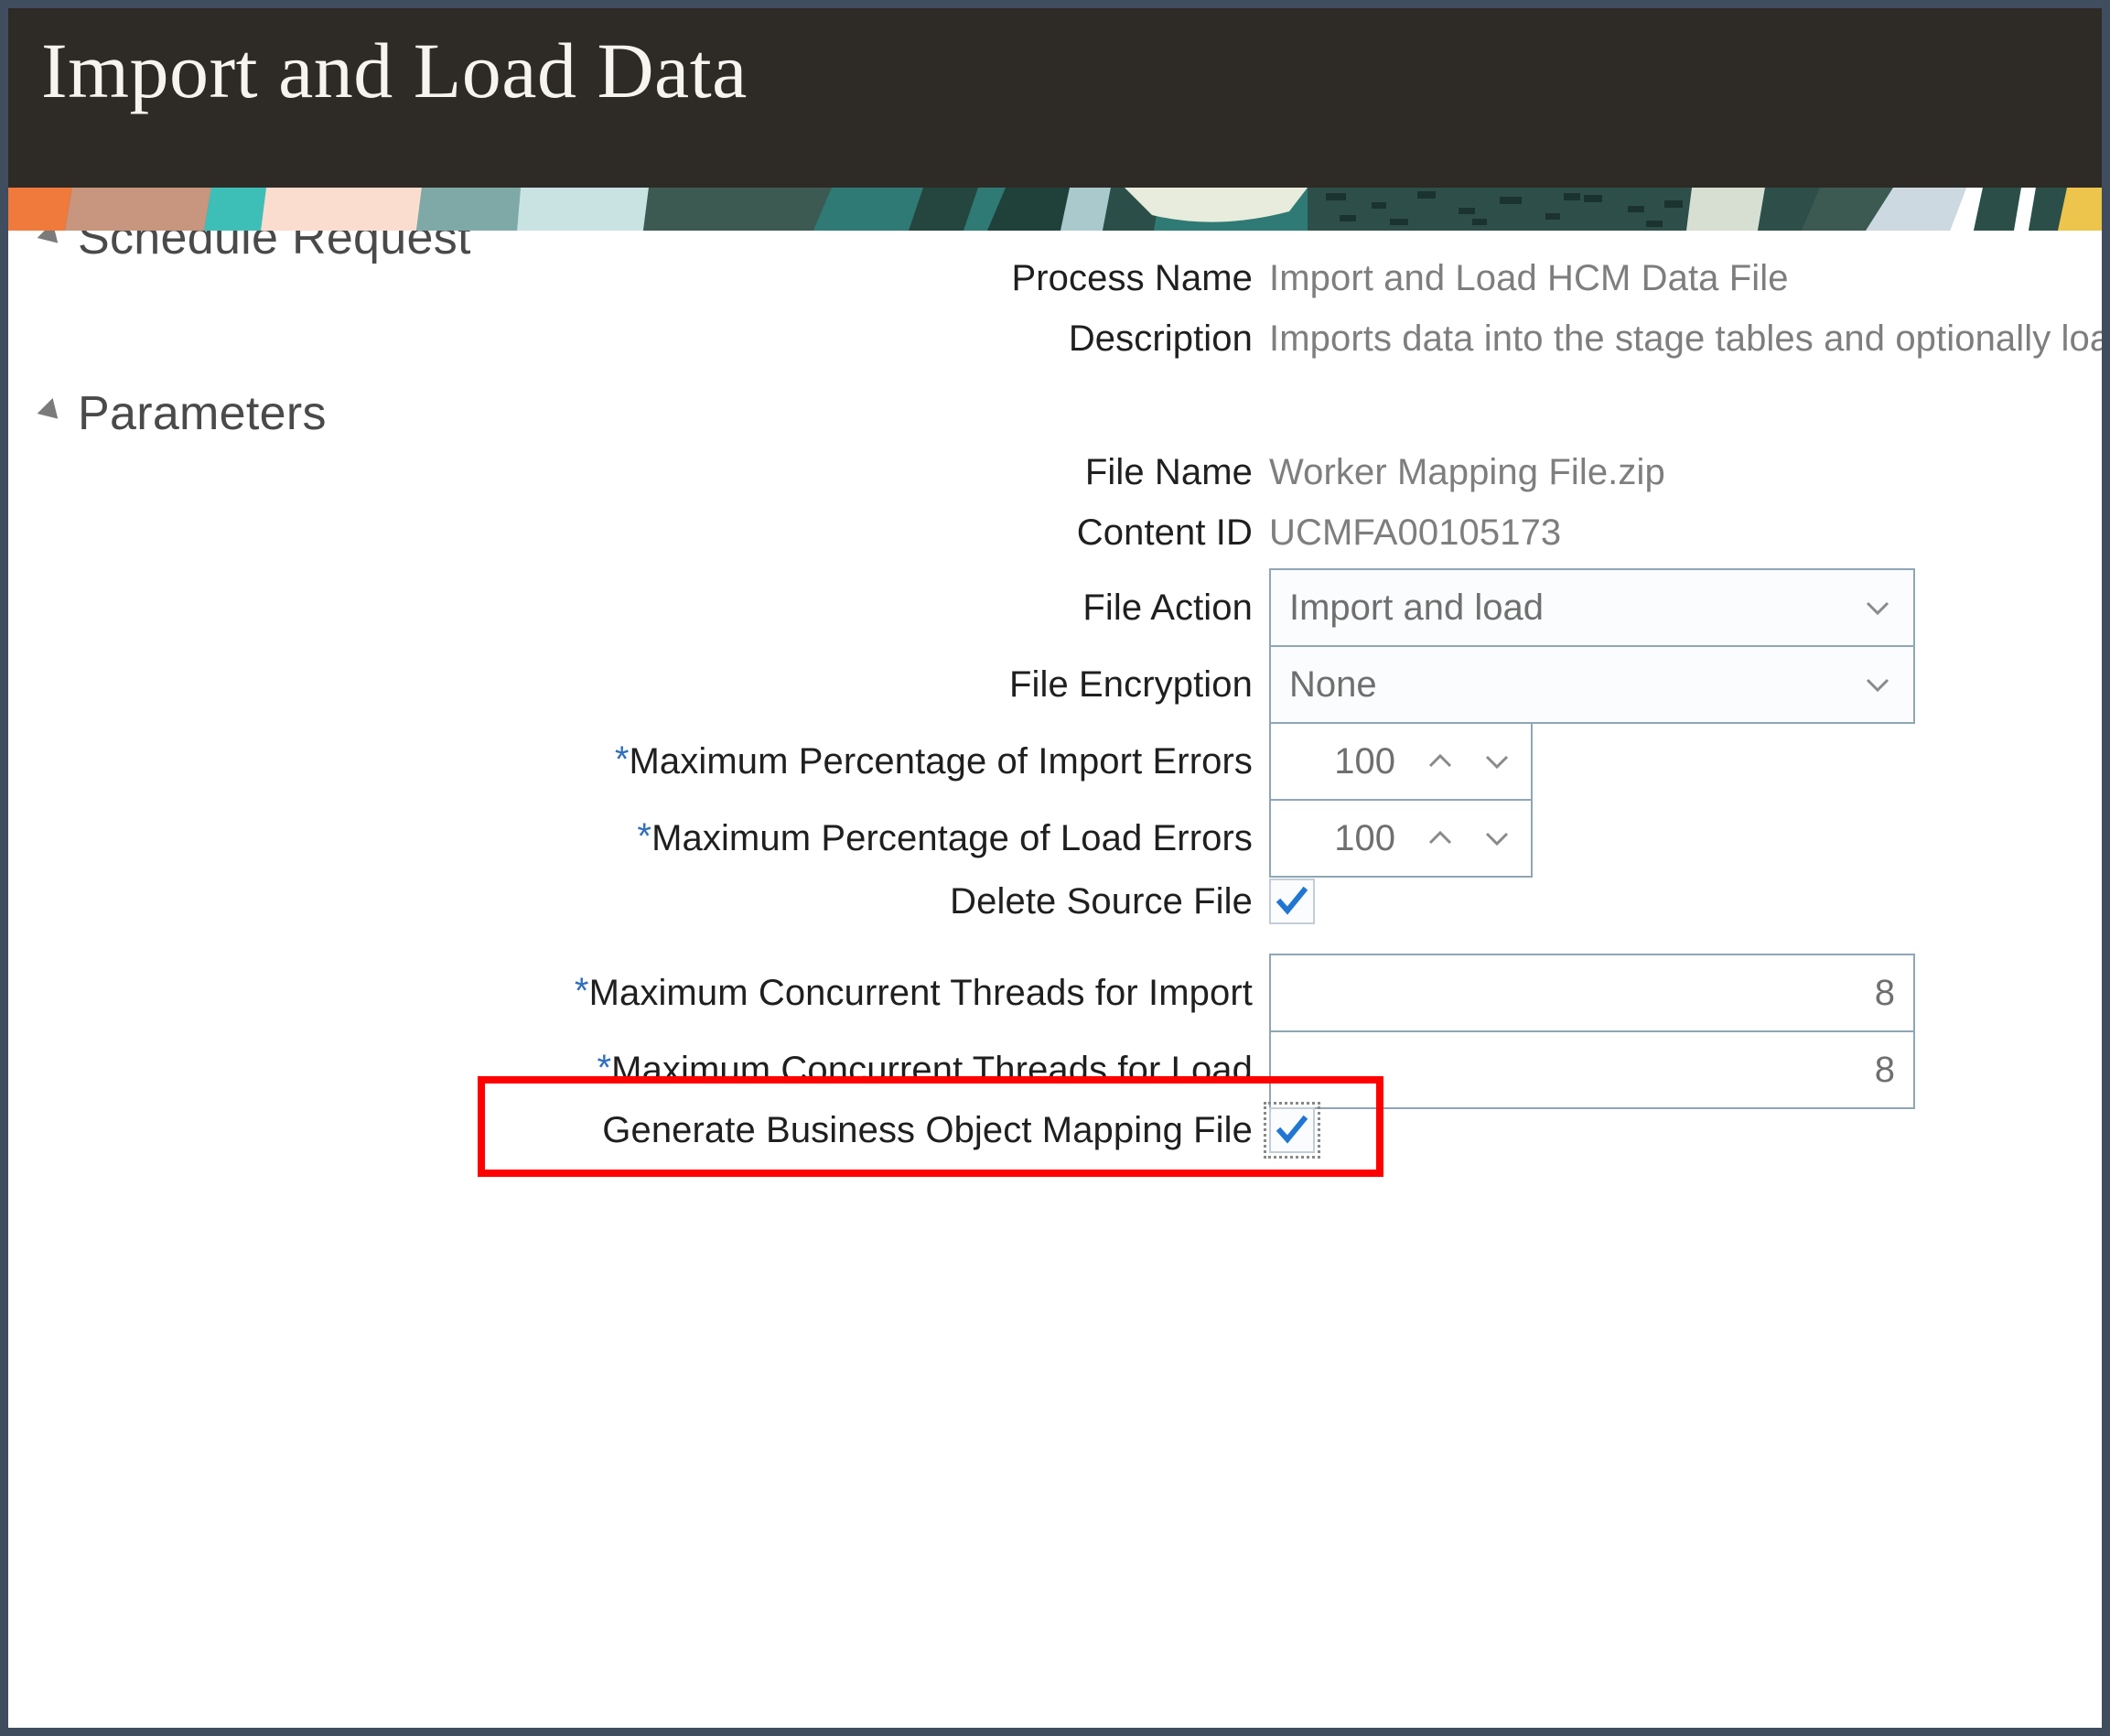 The height and width of the screenshot is (1736, 2110). I want to click on field-row-max-pct-load-errors: *Maximum Percentage of Load Errors 100, so click(770, 839).